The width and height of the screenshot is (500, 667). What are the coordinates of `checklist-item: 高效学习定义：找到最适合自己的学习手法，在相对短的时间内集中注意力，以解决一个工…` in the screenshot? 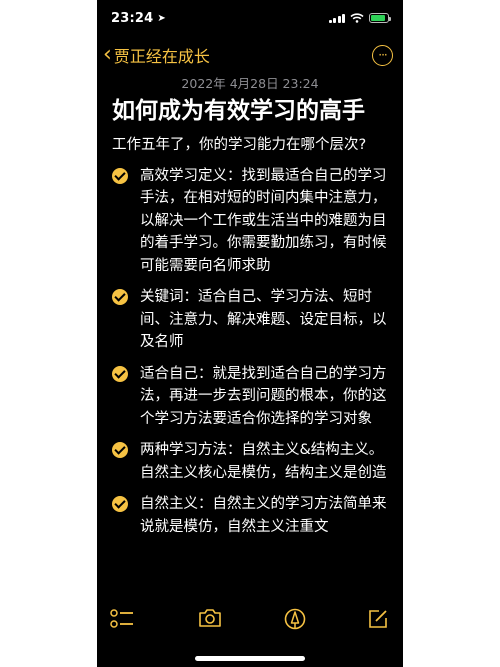 It's located at (251, 221).